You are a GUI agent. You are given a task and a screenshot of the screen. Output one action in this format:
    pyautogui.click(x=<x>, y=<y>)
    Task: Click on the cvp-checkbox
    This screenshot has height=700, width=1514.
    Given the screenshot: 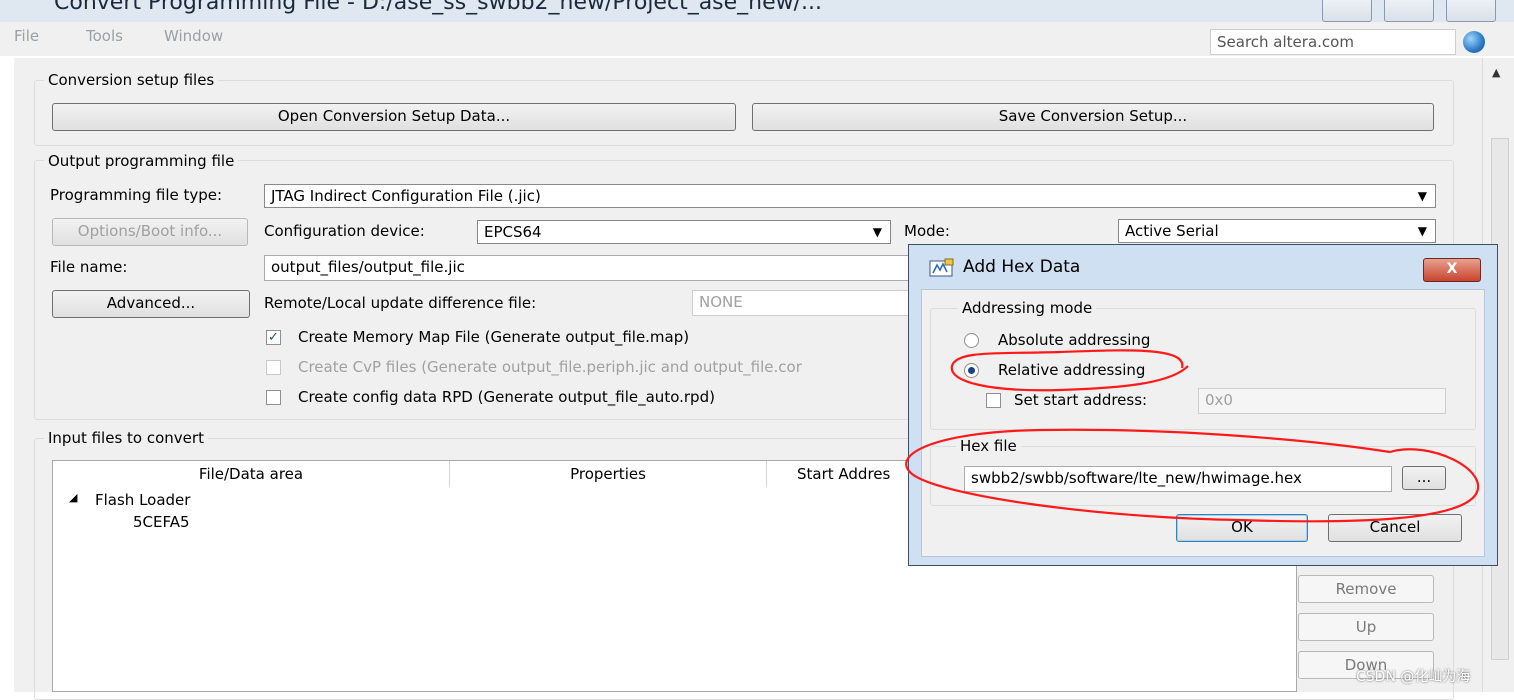 What is the action you would take?
    pyautogui.click(x=273, y=367)
    